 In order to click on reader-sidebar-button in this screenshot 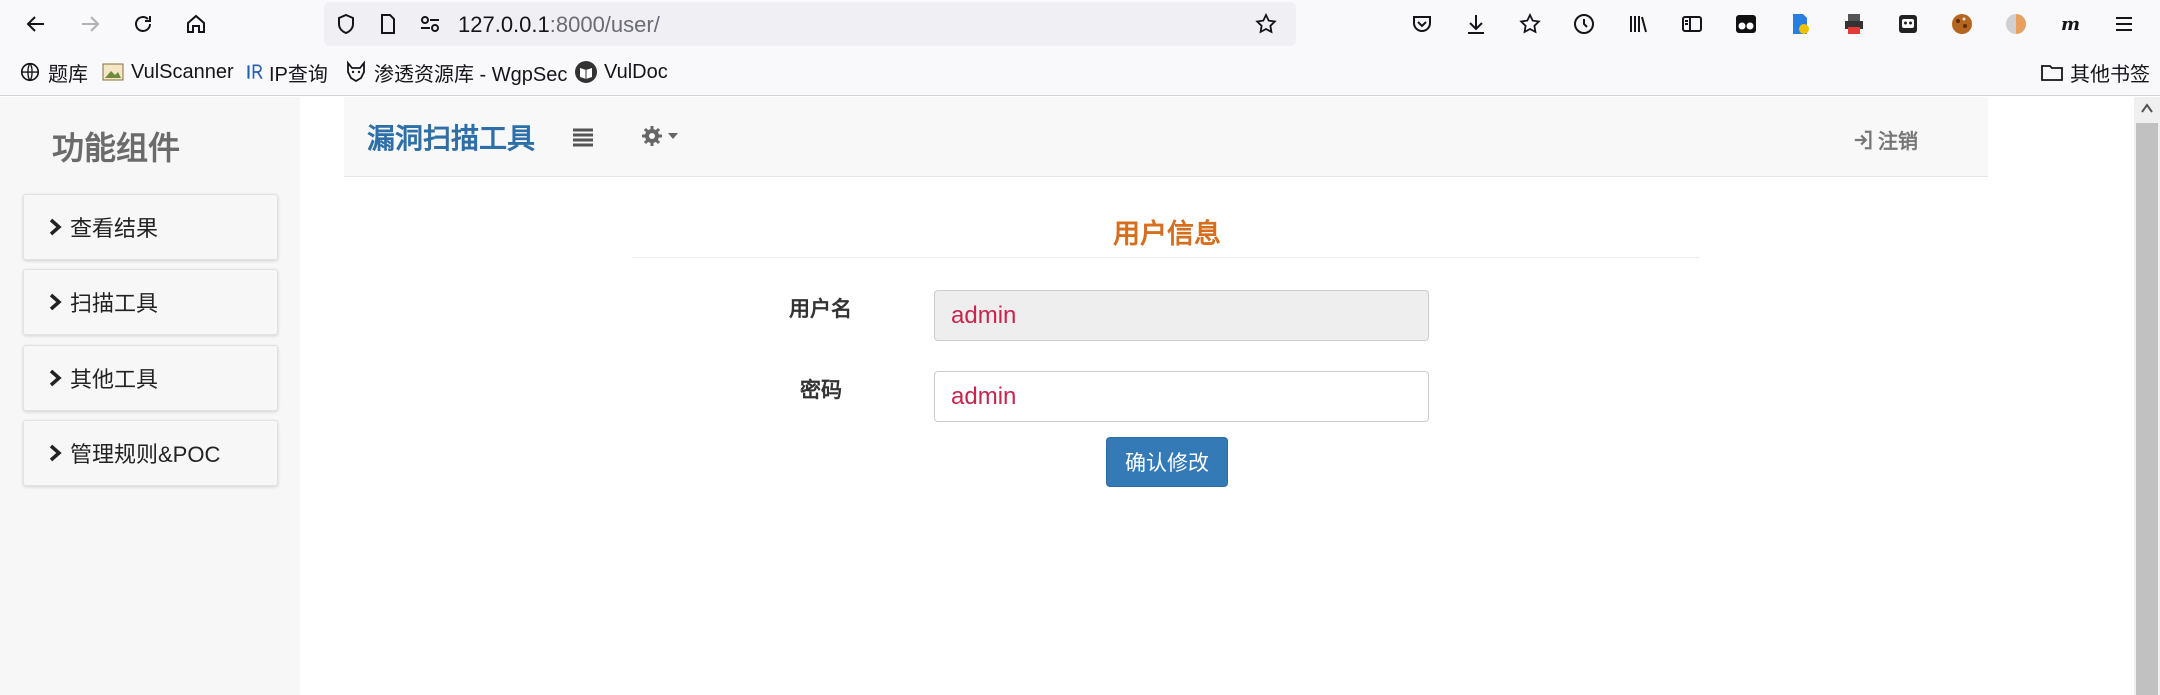, I will do `click(1692, 24)`.